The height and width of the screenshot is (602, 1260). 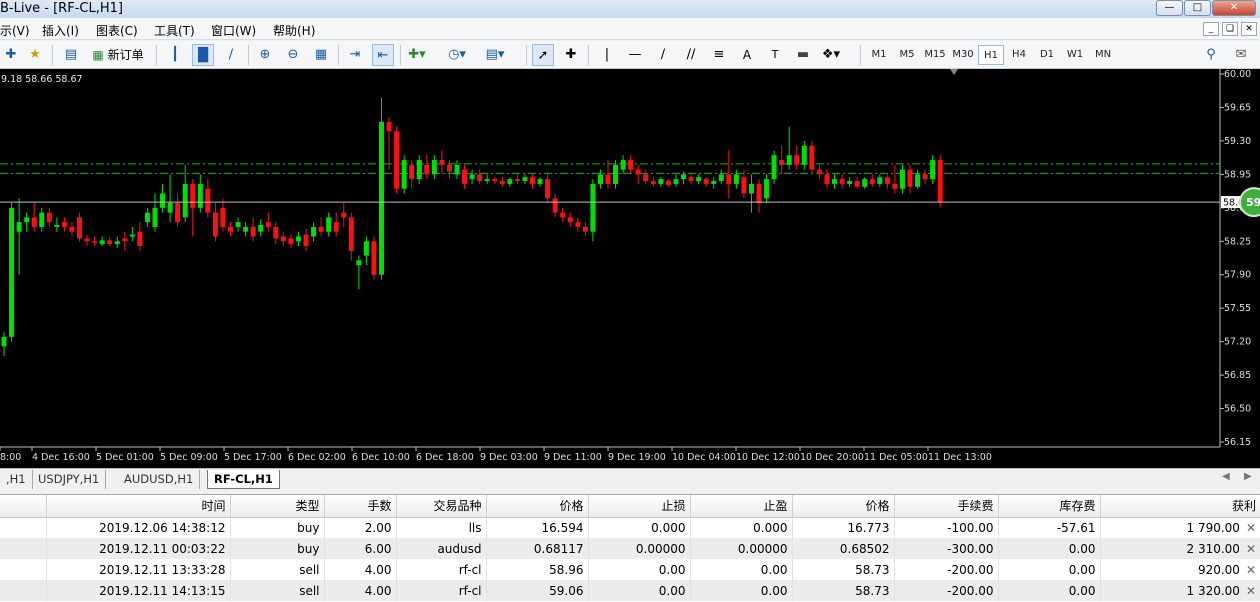 What do you see at coordinates (960, 457) in the screenshot?
I see `time-tick-label: 11 Dec 13:00` at bounding box center [960, 457].